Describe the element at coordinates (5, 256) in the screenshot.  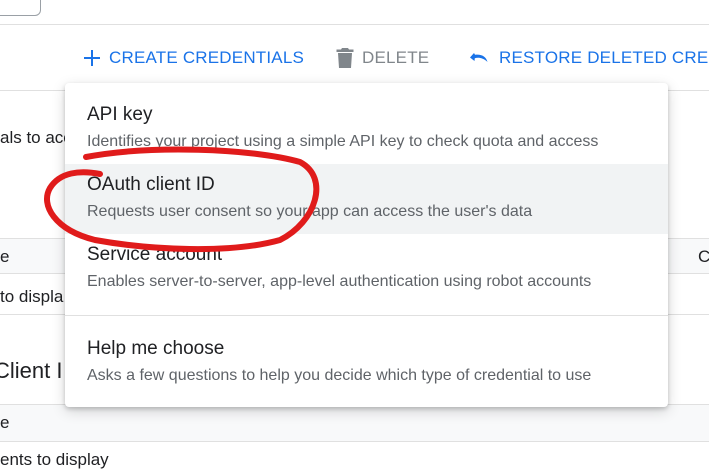
I see `api-keys-col-name: e` at that location.